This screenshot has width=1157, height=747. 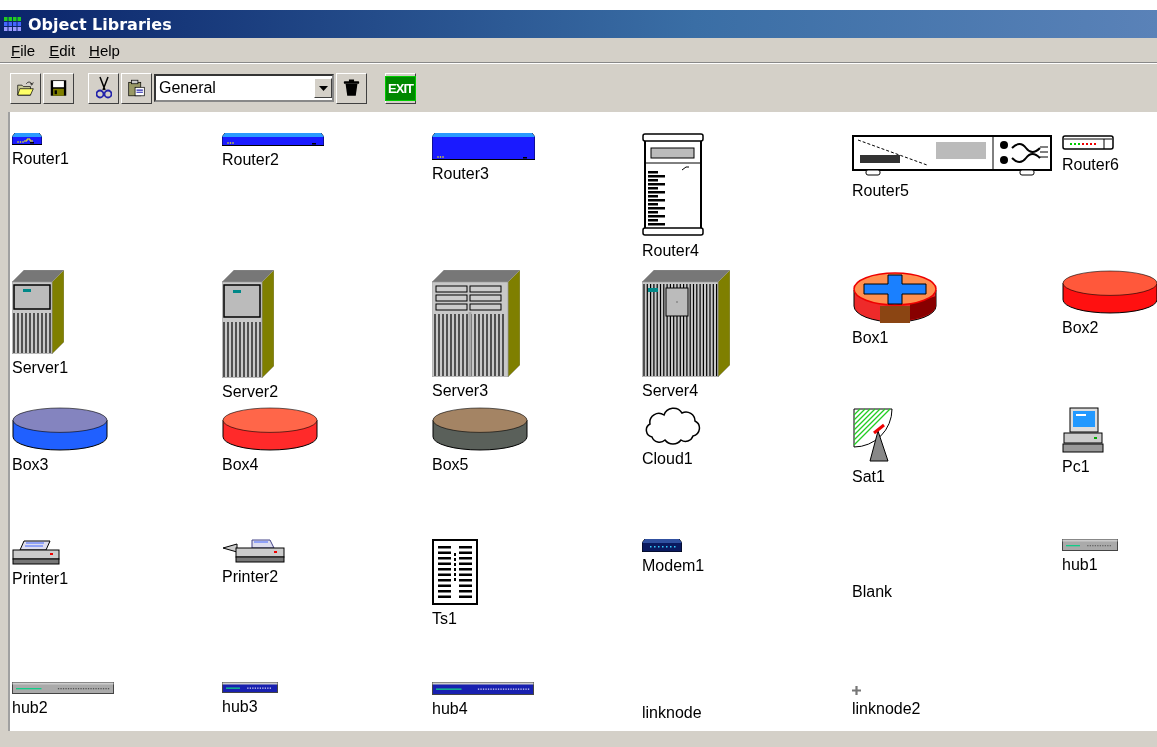 I want to click on item-label: Pc1, so click(x=1076, y=467).